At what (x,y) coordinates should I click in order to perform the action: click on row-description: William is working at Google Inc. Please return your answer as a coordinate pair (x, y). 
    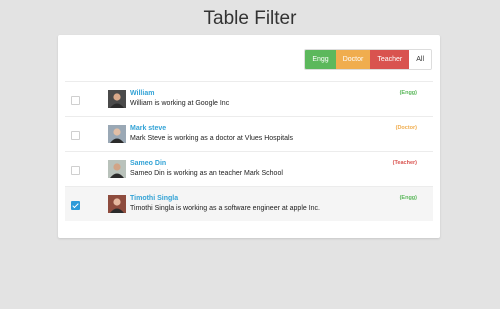
    Looking at the image, I should click on (180, 103).